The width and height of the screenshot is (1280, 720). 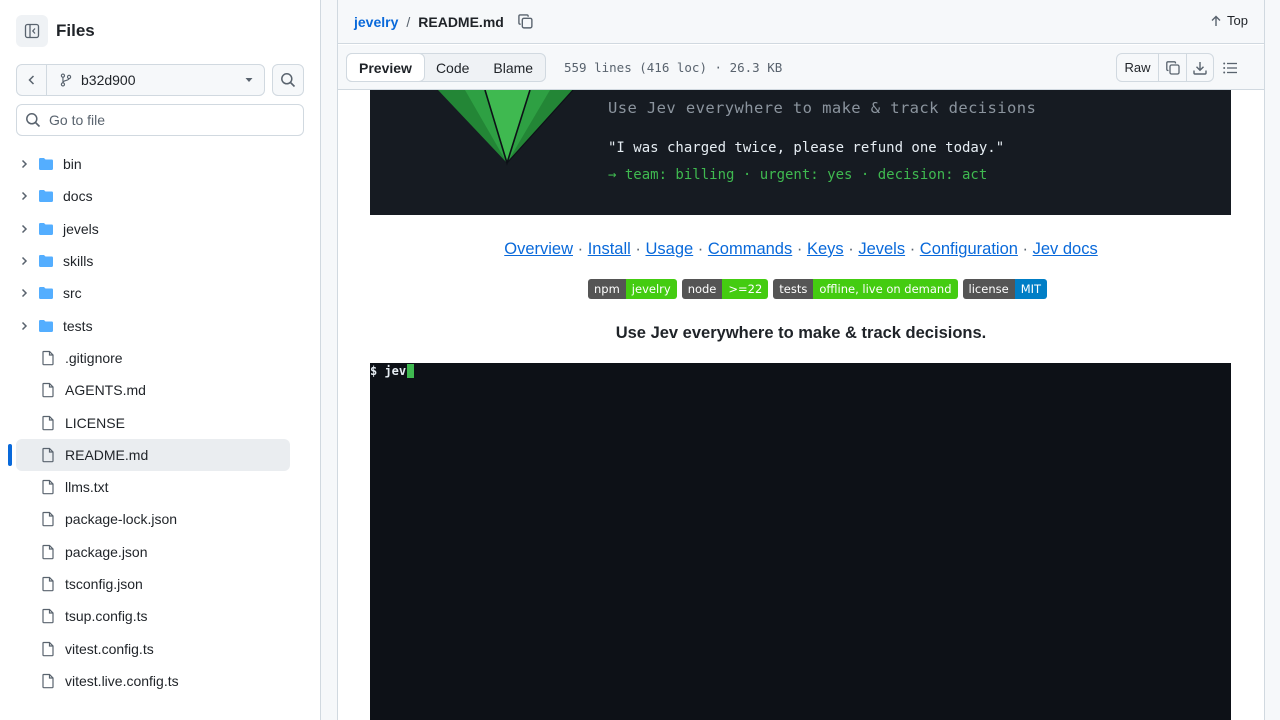 I want to click on tree-folder-skills: skills, so click(x=153, y=261).